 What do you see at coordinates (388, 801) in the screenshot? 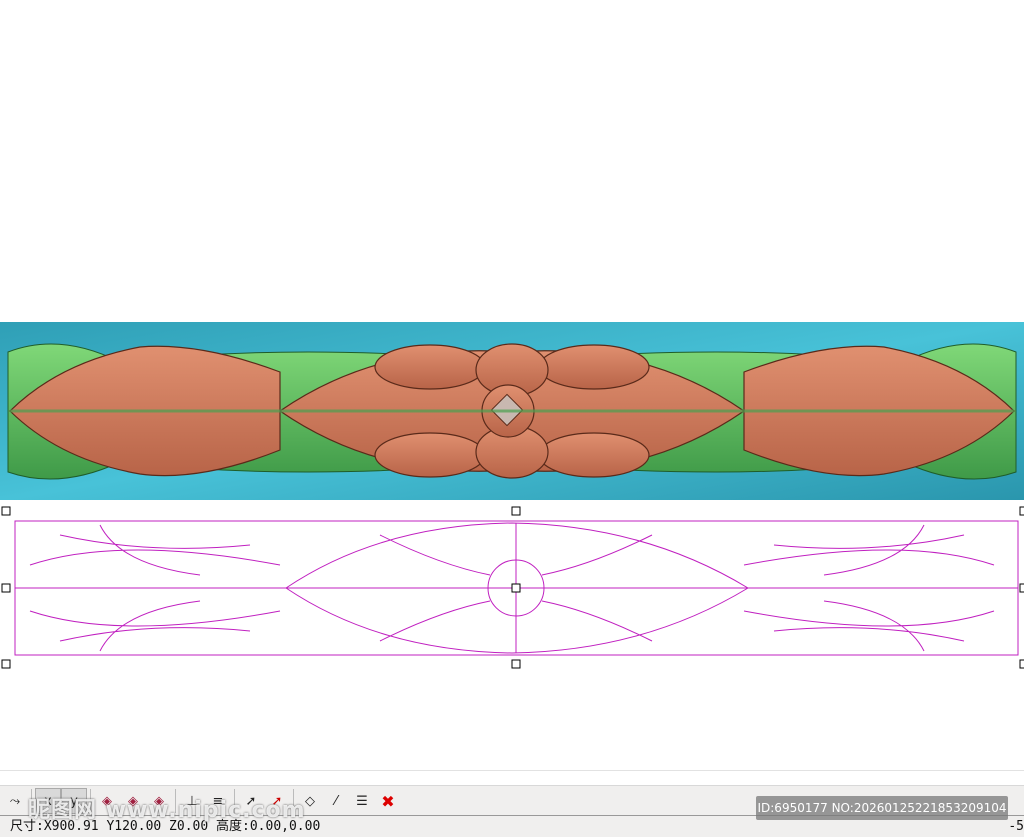
I see `delete-icon: ✖` at bounding box center [388, 801].